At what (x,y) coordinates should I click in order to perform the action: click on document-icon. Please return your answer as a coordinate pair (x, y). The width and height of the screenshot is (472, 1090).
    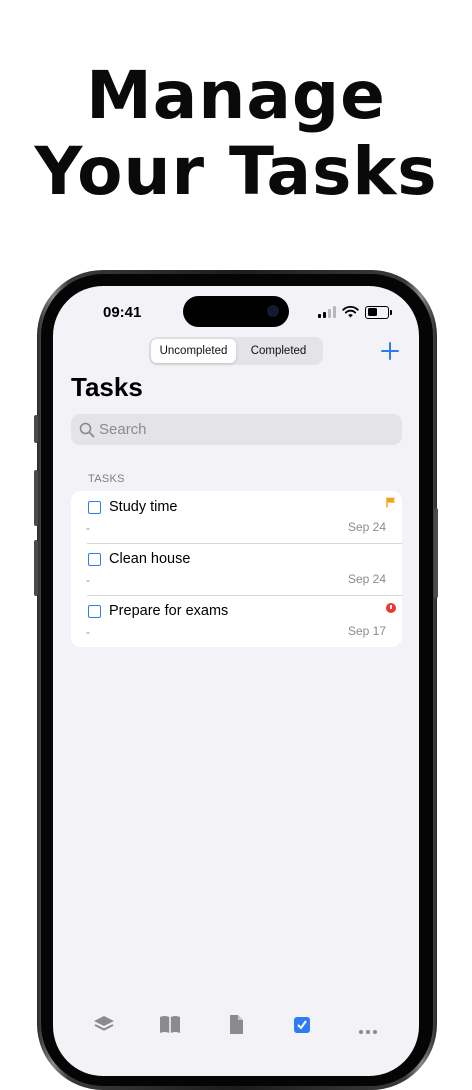
    Looking at the image, I should click on (236, 1024).